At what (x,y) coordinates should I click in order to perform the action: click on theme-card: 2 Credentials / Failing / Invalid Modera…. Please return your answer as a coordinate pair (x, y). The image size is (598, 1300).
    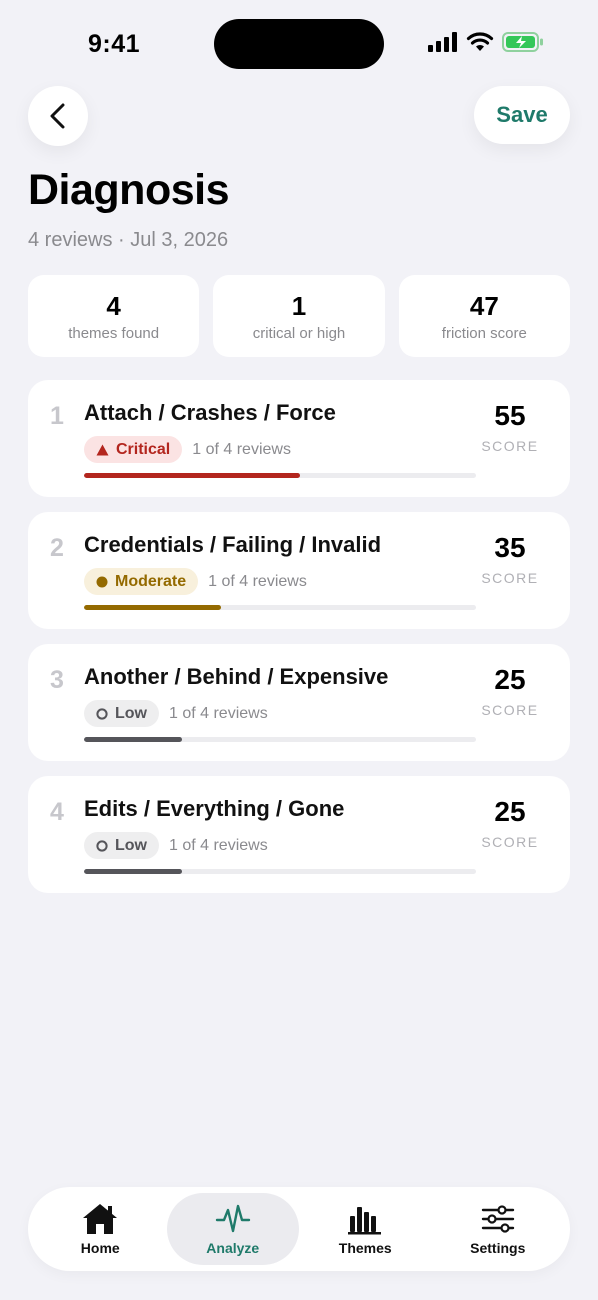
    Looking at the image, I should click on (299, 570).